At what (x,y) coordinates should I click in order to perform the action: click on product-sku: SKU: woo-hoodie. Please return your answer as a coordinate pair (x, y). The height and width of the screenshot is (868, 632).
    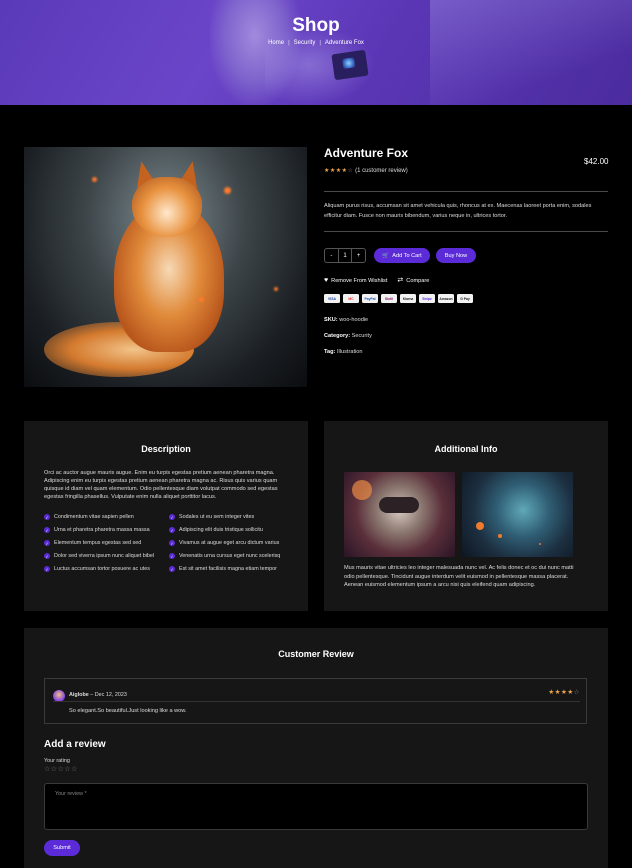
    Looking at the image, I should click on (346, 320).